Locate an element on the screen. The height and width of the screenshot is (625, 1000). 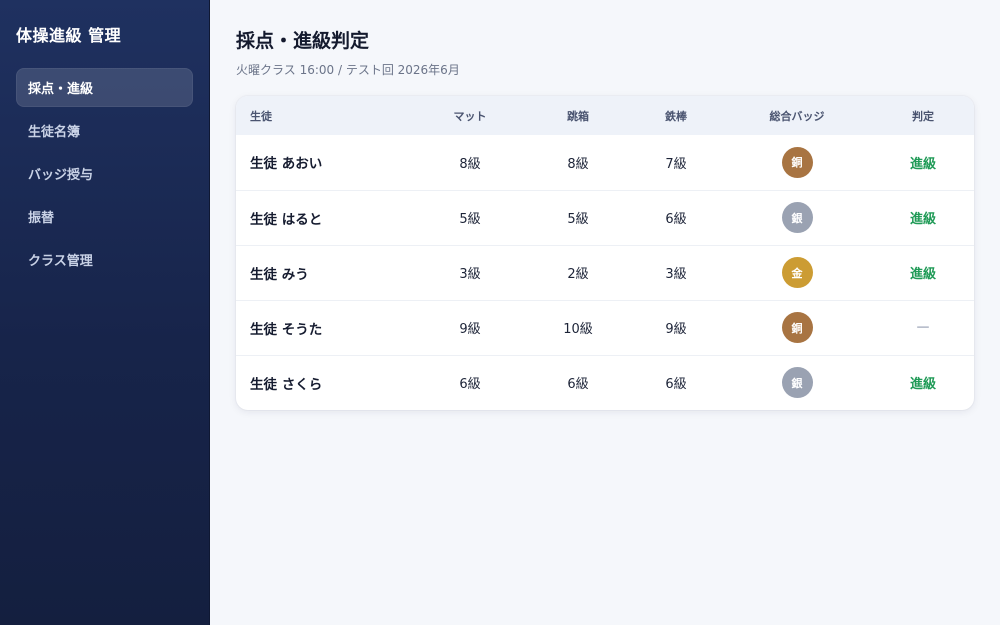
column-header-result: 判定 is located at coordinates (923, 115).